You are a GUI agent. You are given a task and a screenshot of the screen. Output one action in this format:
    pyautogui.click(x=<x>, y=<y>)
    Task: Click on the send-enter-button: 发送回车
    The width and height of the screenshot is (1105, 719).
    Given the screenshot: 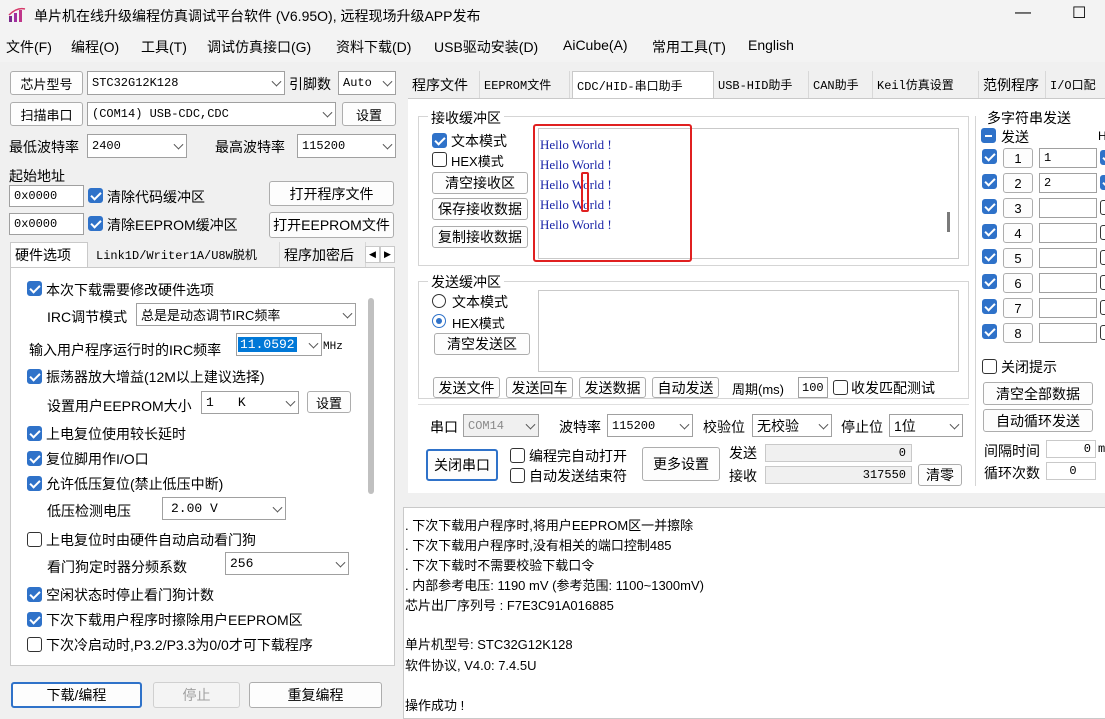 What is the action you would take?
    pyautogui.click(x=539, y=387)
    